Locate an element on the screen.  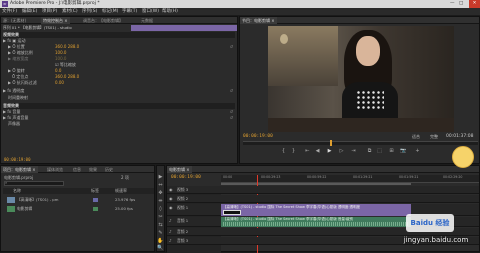
row-label: ▶ 缩放宽度 is located at coordinates (18, 58).